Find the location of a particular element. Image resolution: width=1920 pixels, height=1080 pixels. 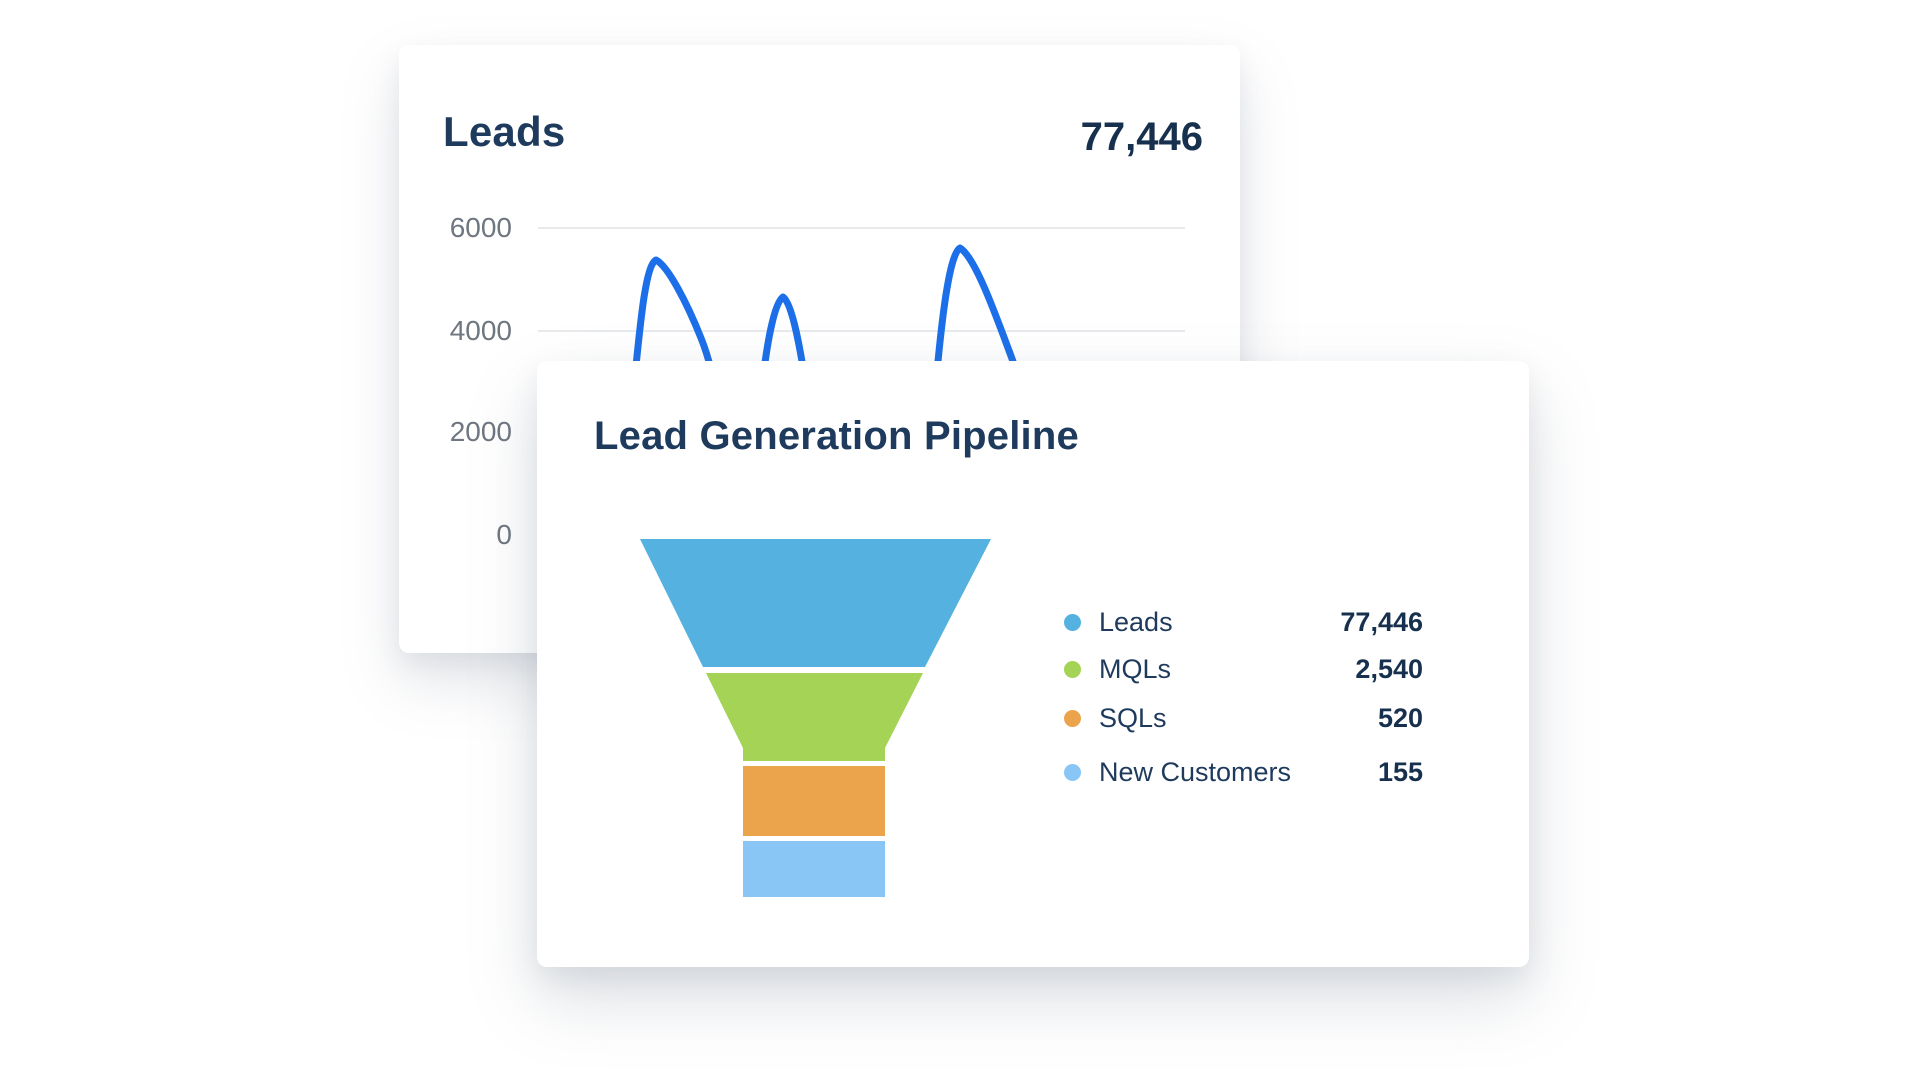

legend-value: 520 is located at coordinates (1400, 717).